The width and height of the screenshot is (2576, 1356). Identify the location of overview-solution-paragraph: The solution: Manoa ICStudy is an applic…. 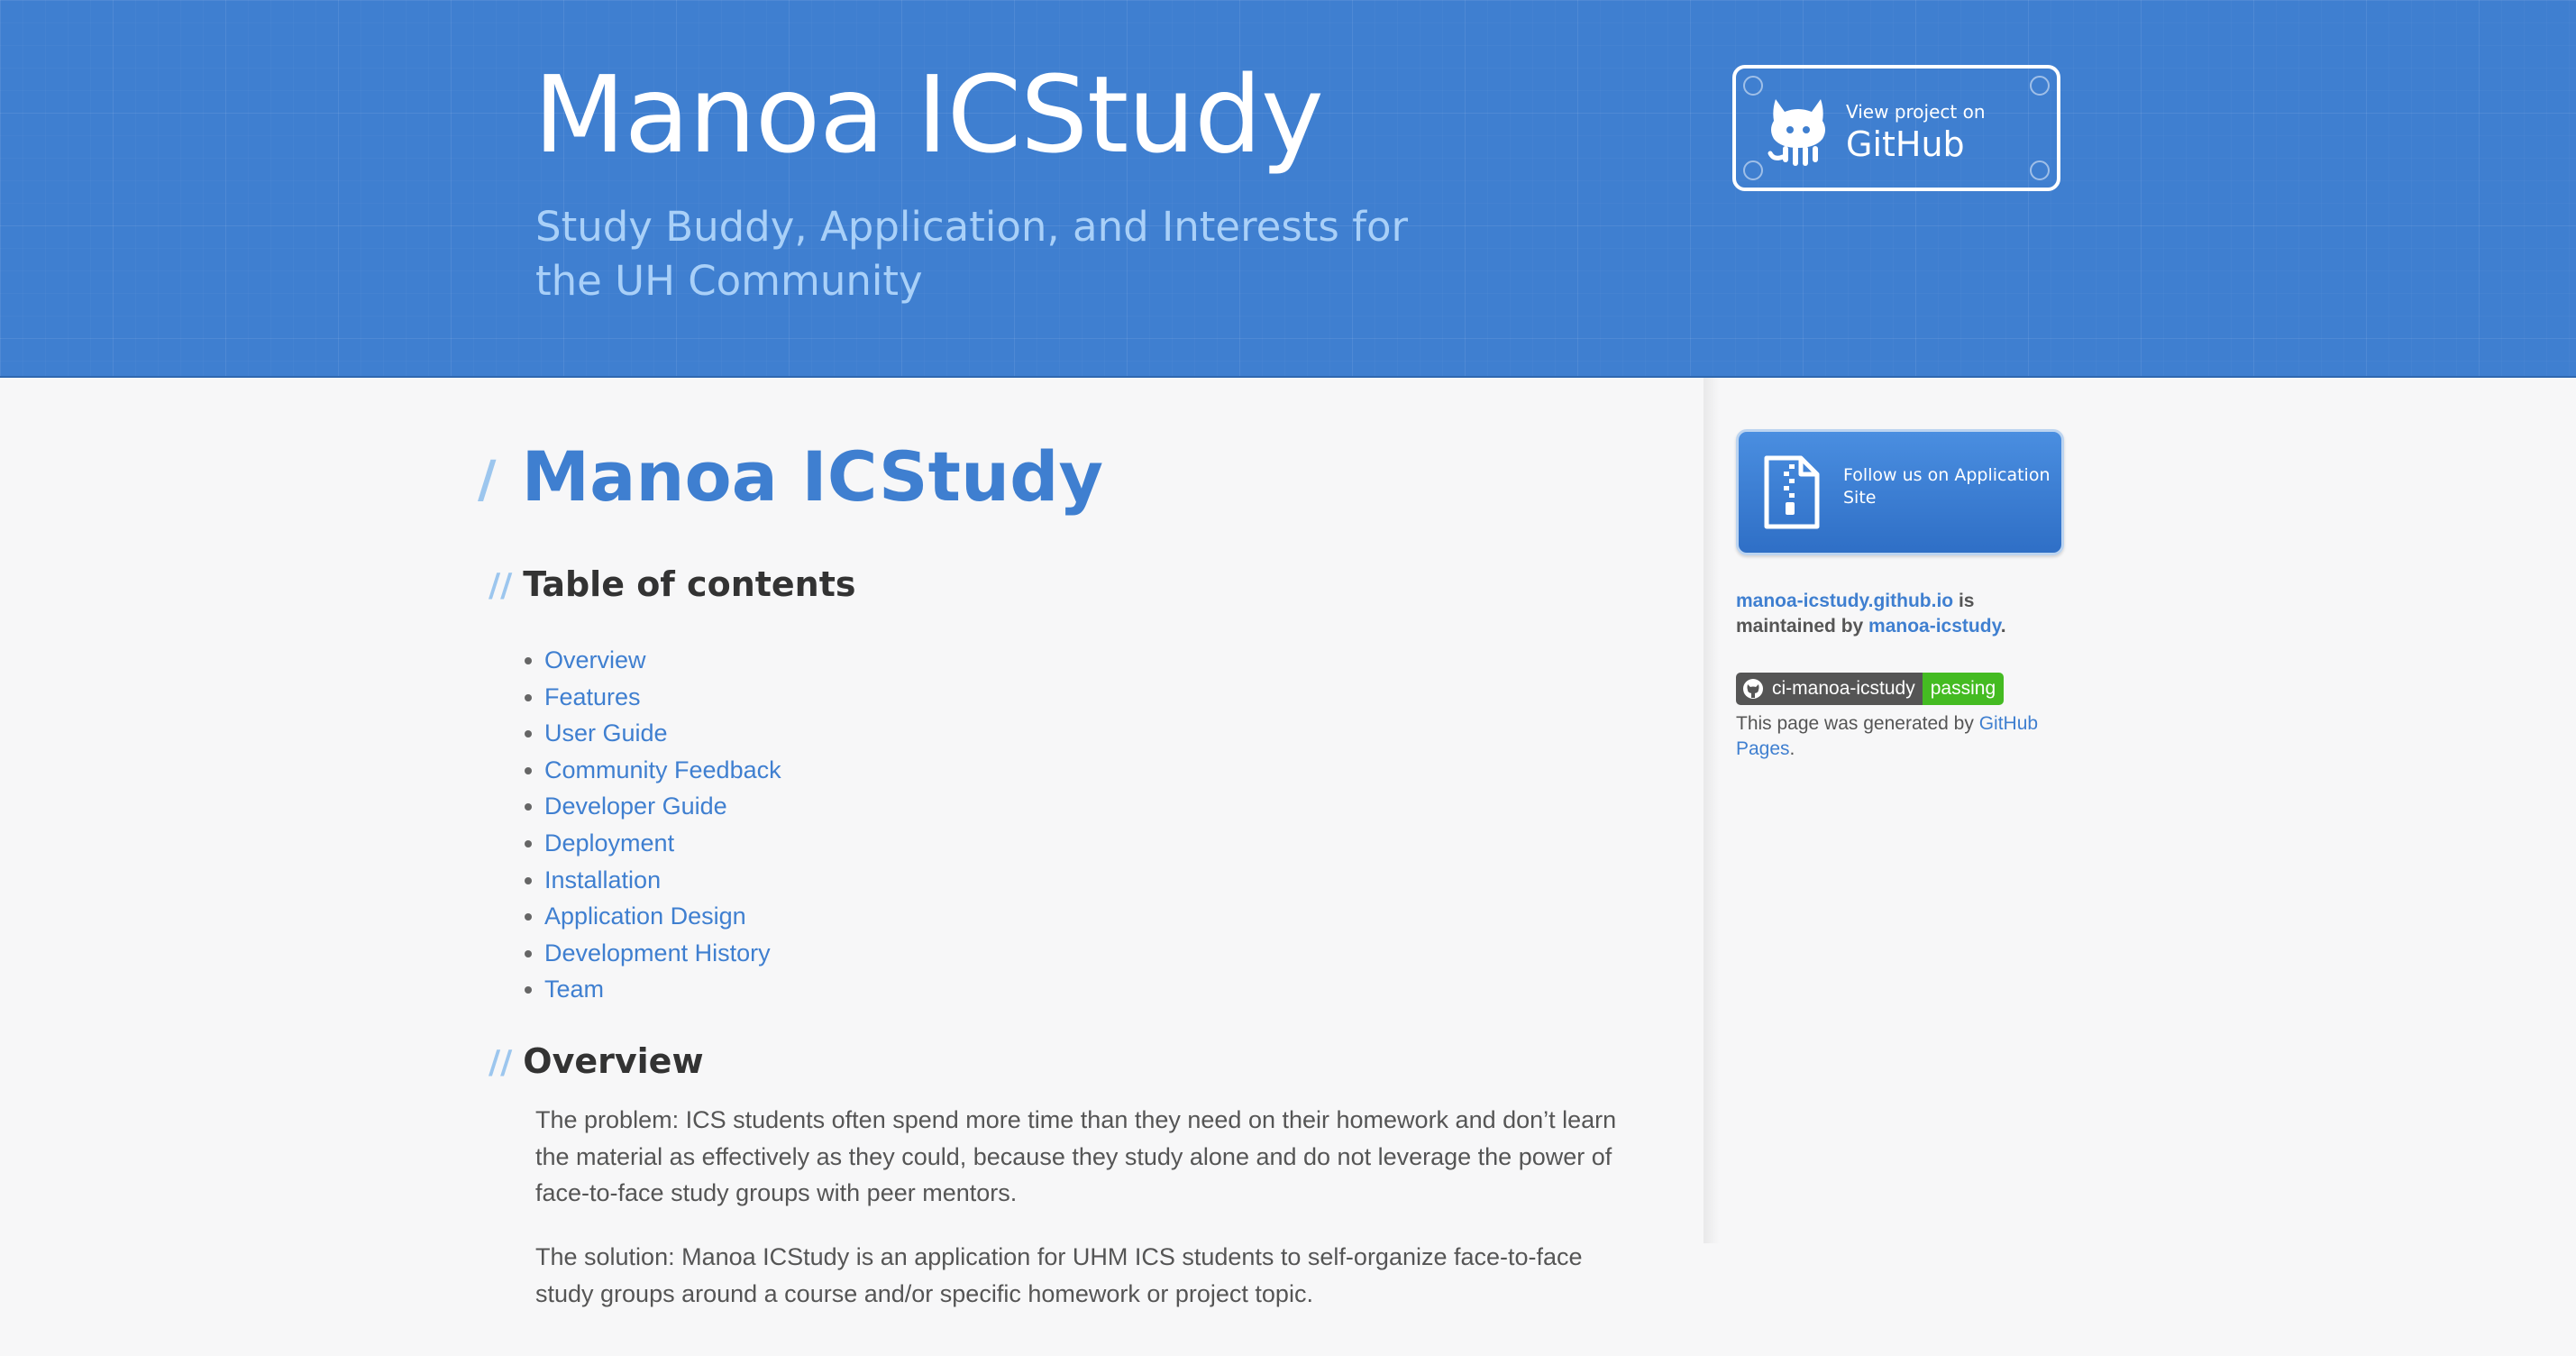
(1059, 1275).